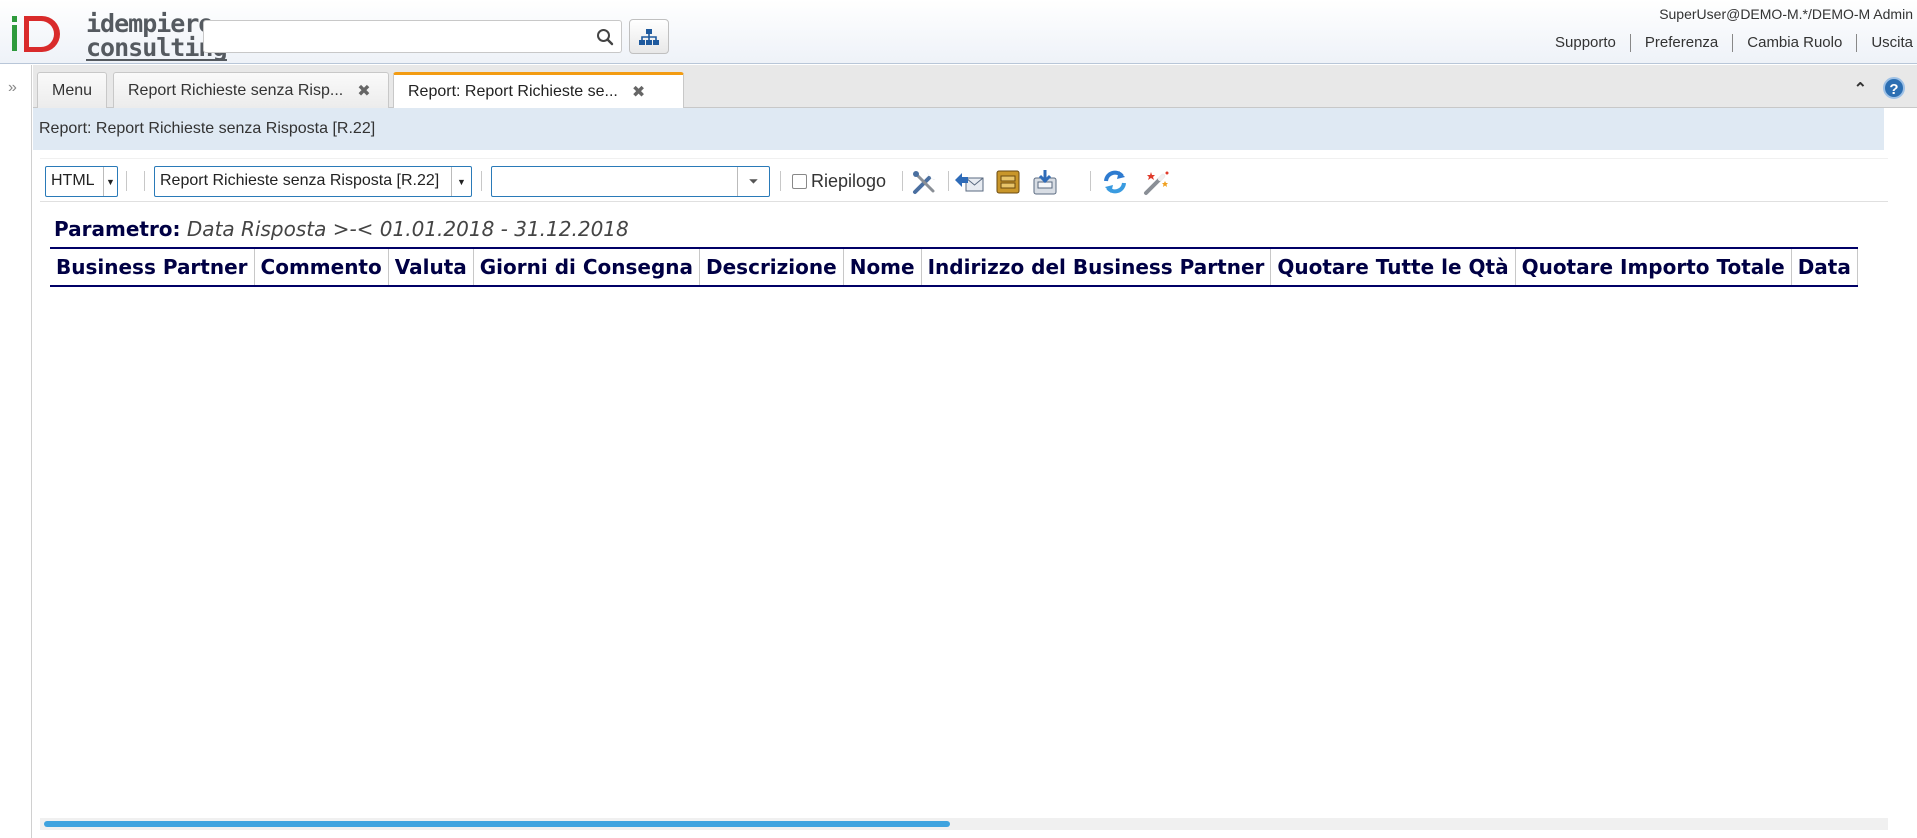 Image resolution: width=1917 pixels, height=838 pixels. I want to click on support-link: Supporto, so click(1586, 43).